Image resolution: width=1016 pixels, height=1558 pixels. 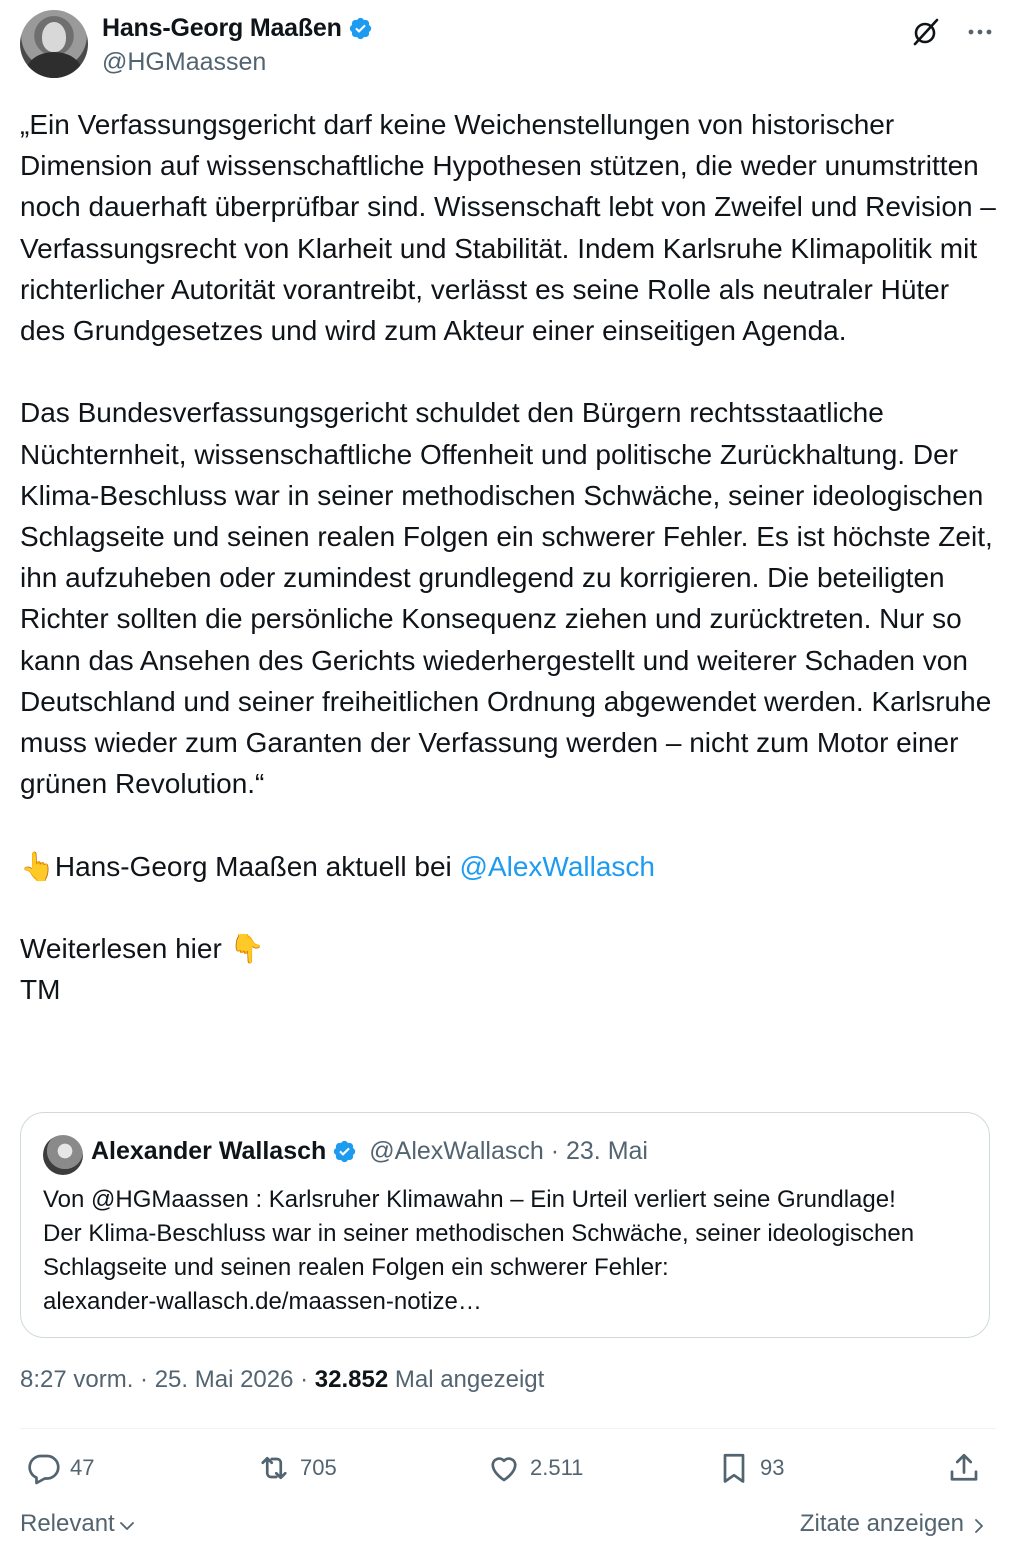 I want to click on view-quotes-link: Zitate anzeigen, so click(x=894, y=1524).